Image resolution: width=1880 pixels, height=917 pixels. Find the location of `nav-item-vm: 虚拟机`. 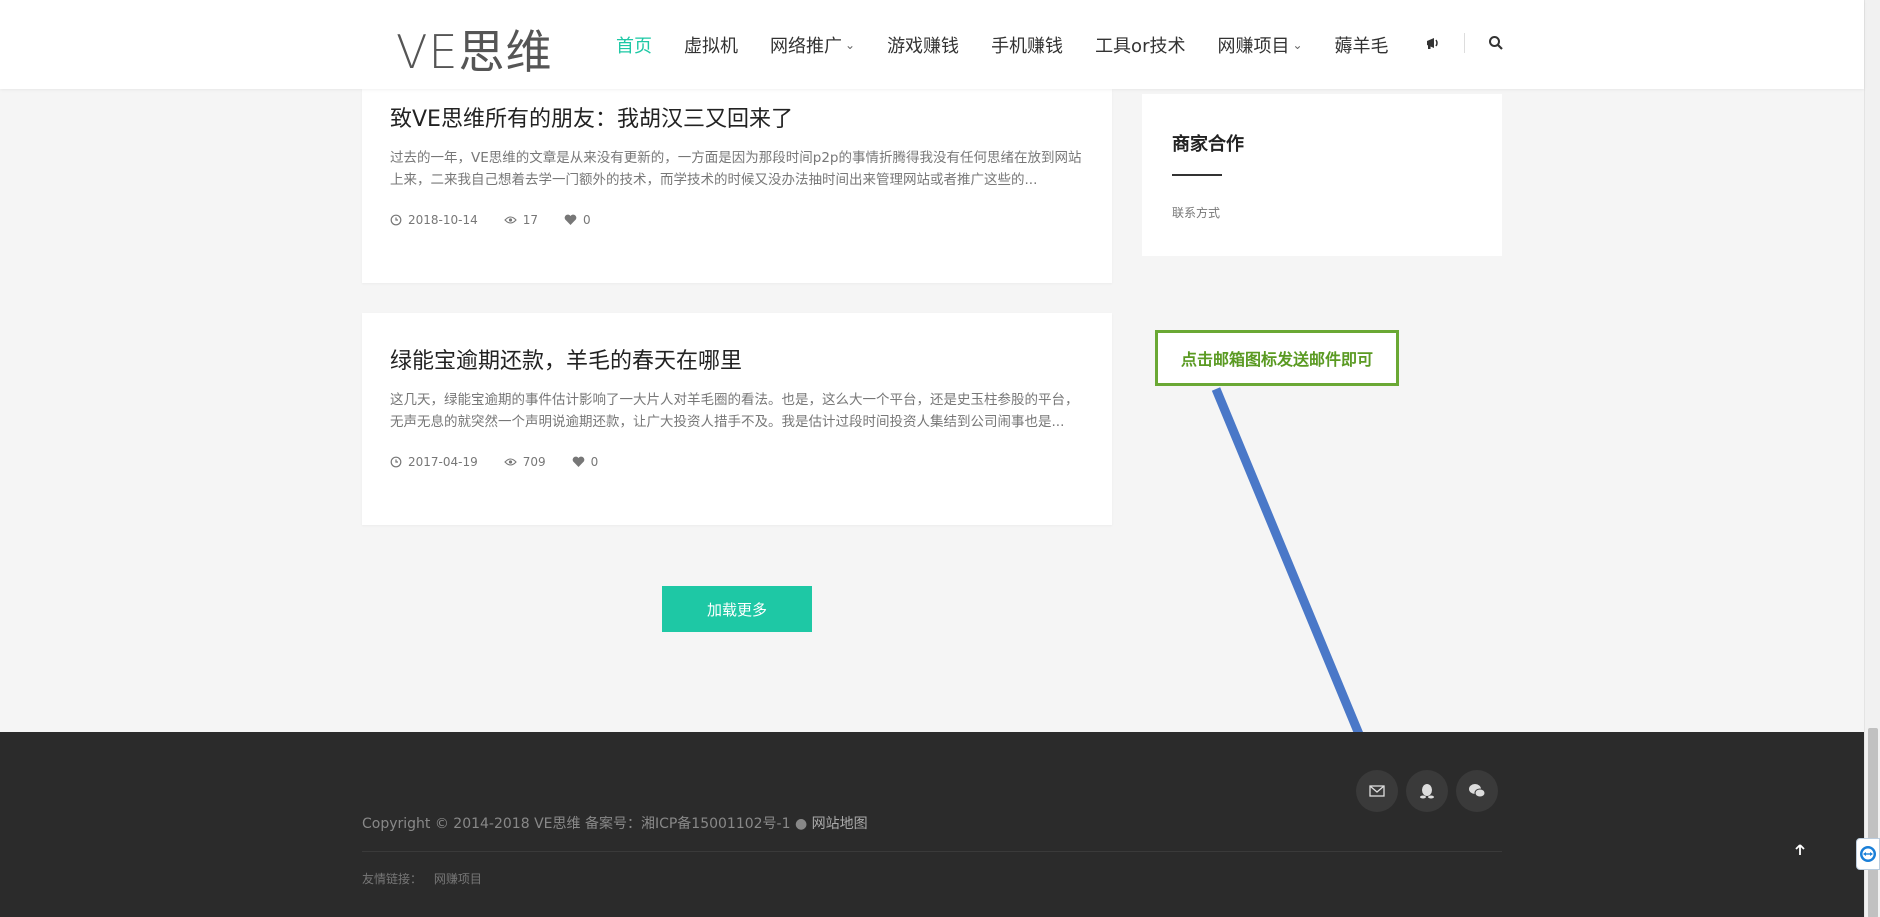

nav-item-vm: 虚拟机 is located at coordinates (711, 45).